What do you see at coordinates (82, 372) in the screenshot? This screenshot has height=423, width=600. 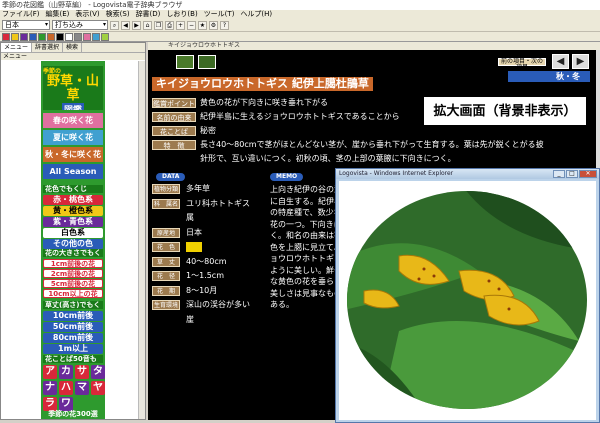 I see `kana-index-button: サ` at bounding box center [82, 372].